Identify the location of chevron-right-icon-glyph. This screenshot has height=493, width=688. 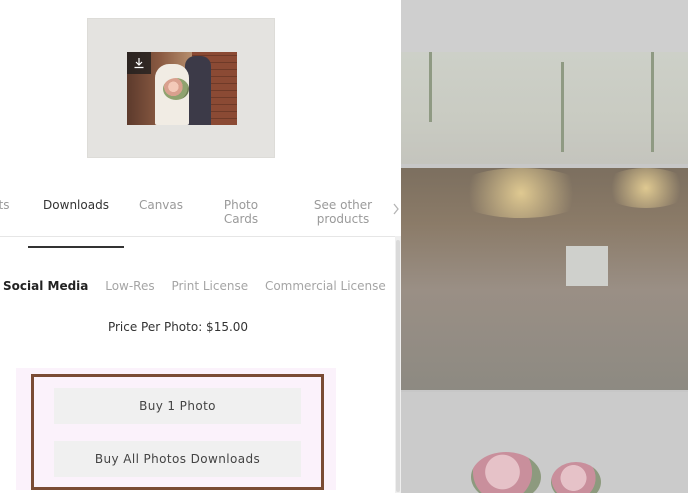
(396, 209).